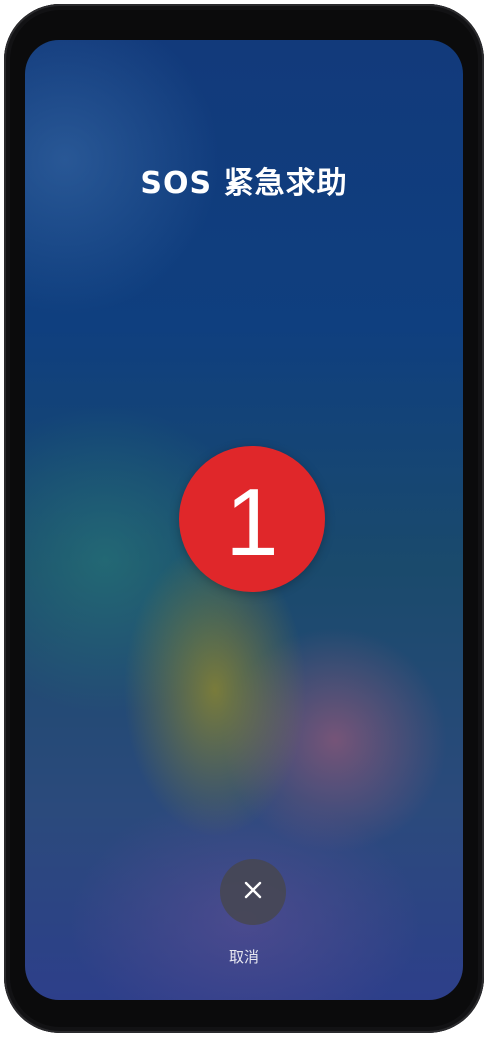  I want to click on countdown-number: 1, so click(252, 522).